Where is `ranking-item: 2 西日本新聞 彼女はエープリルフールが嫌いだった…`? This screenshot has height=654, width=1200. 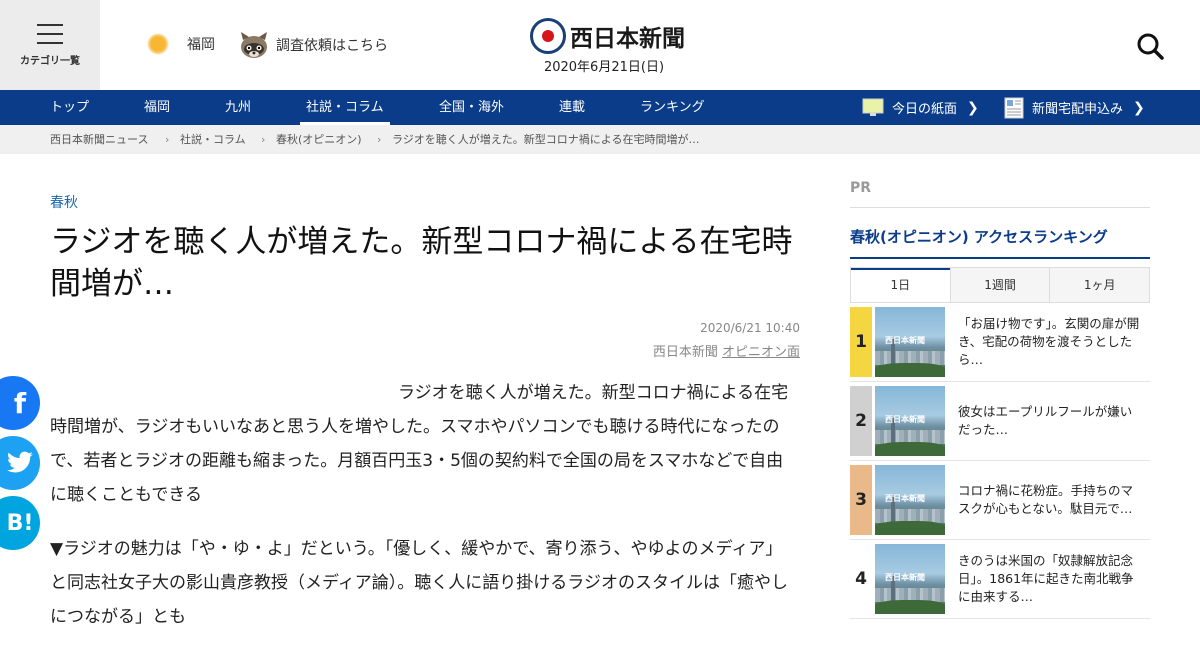
ranking-item: 2 西日本新聞 彼女はエープリルフールが嫌いだった… is located at coordinates (1000, 421).